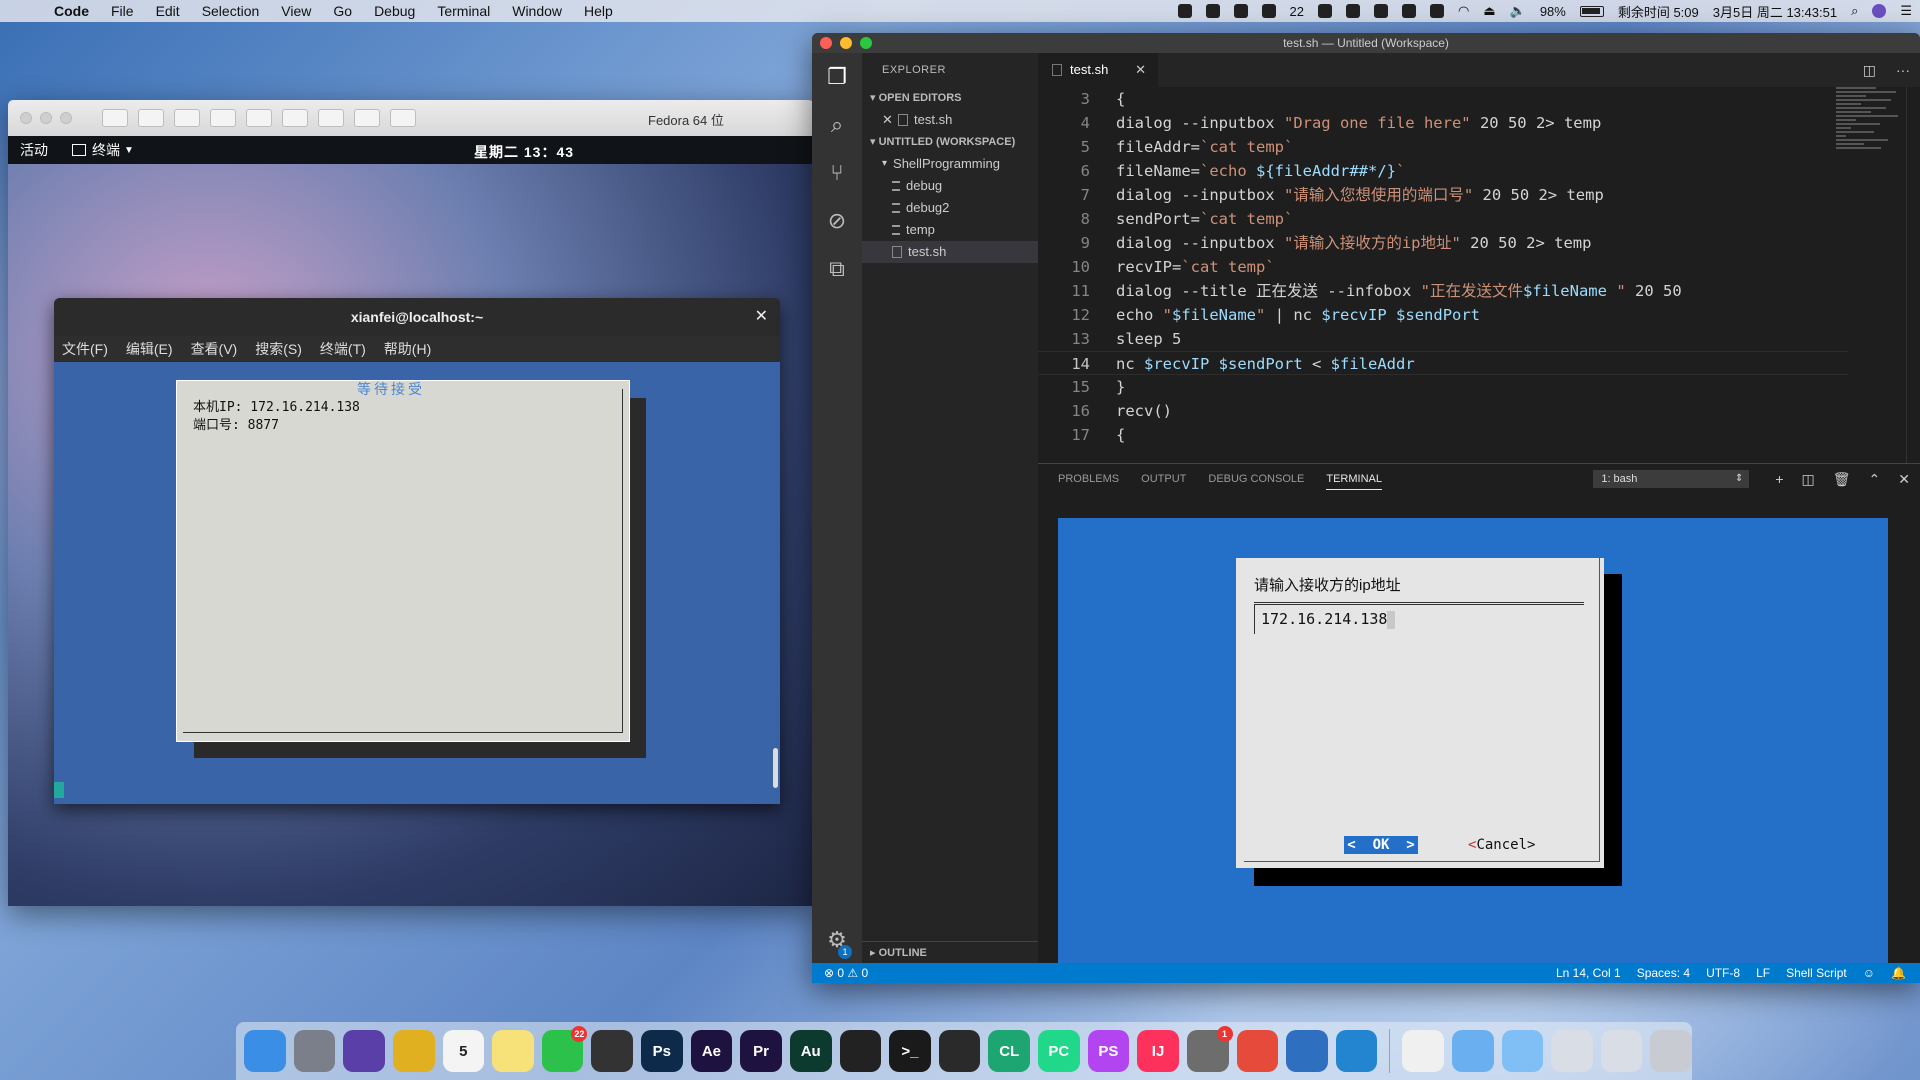 The image size is (1920, 1080). What do you see at coordinates (1671, 1051) in the screenshot?
I see `trash-icon` at bounding box center [1671, 1051].